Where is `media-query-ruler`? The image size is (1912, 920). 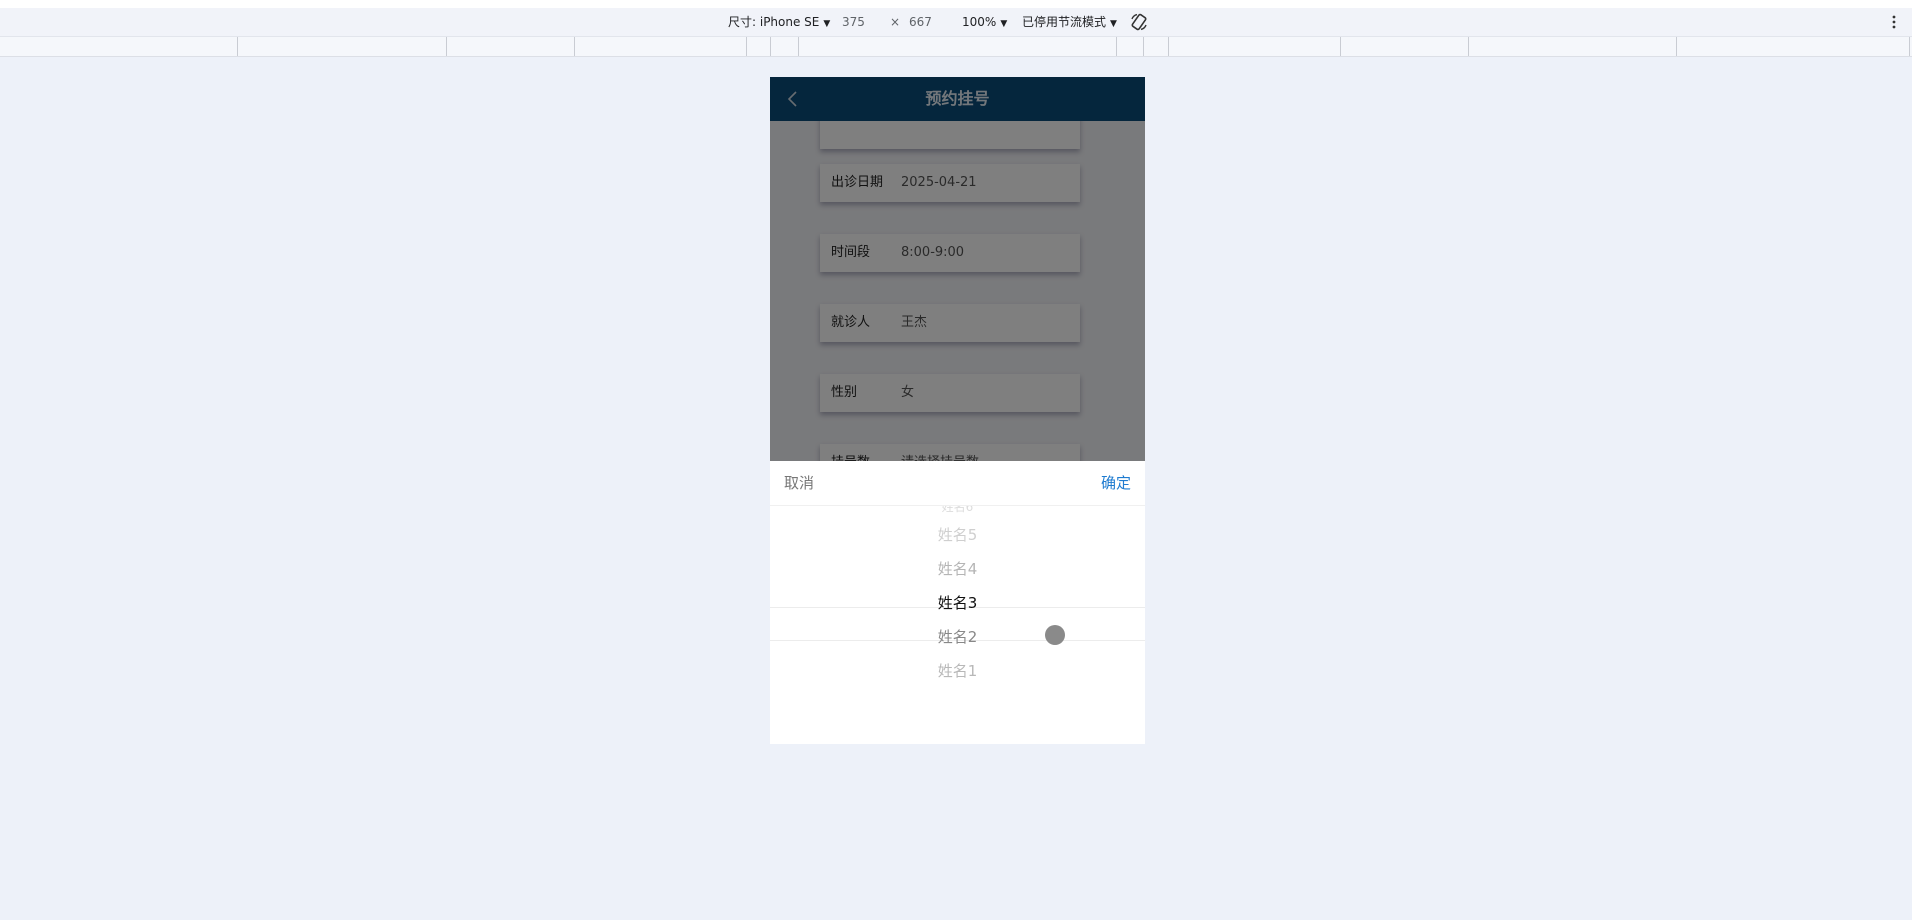 media-query-ruler is located at coordinates (956, 47).